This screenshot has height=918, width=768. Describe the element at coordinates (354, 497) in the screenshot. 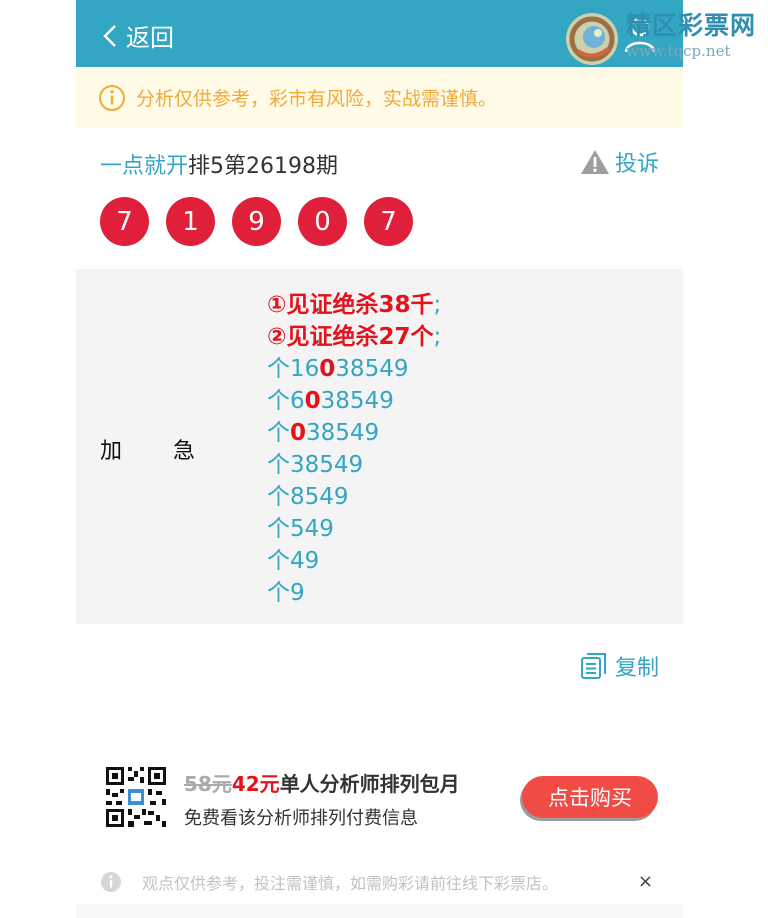

I see `prediction-line: 个8549` at that location.